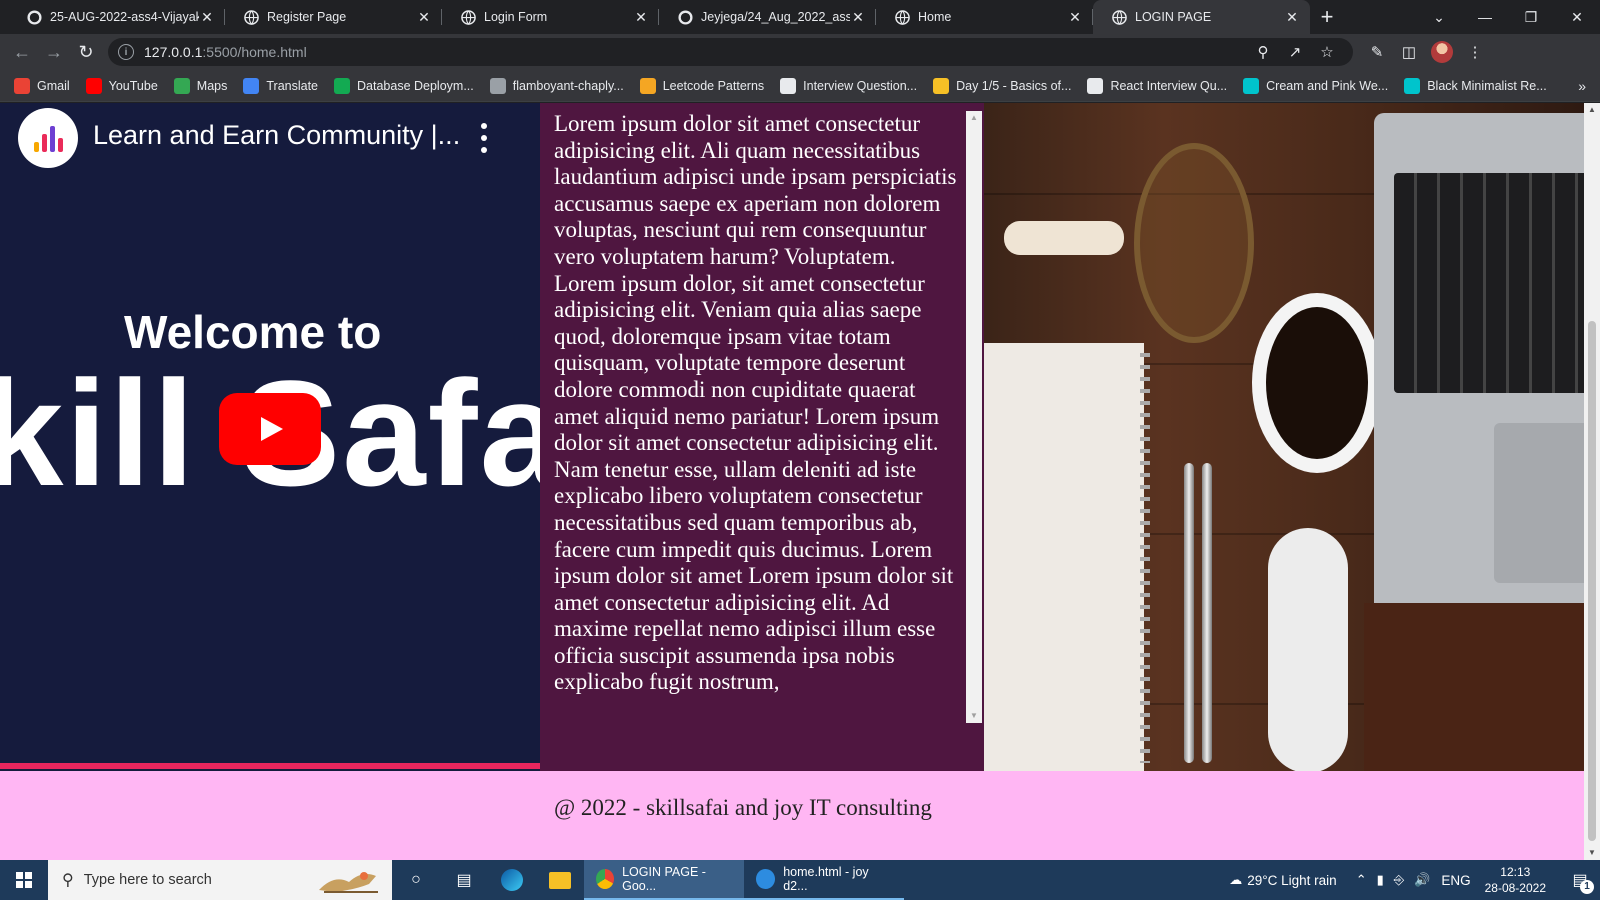 This screenshot has height=900, width=1600. I want to click on back-button: ←, so click(22, 52).